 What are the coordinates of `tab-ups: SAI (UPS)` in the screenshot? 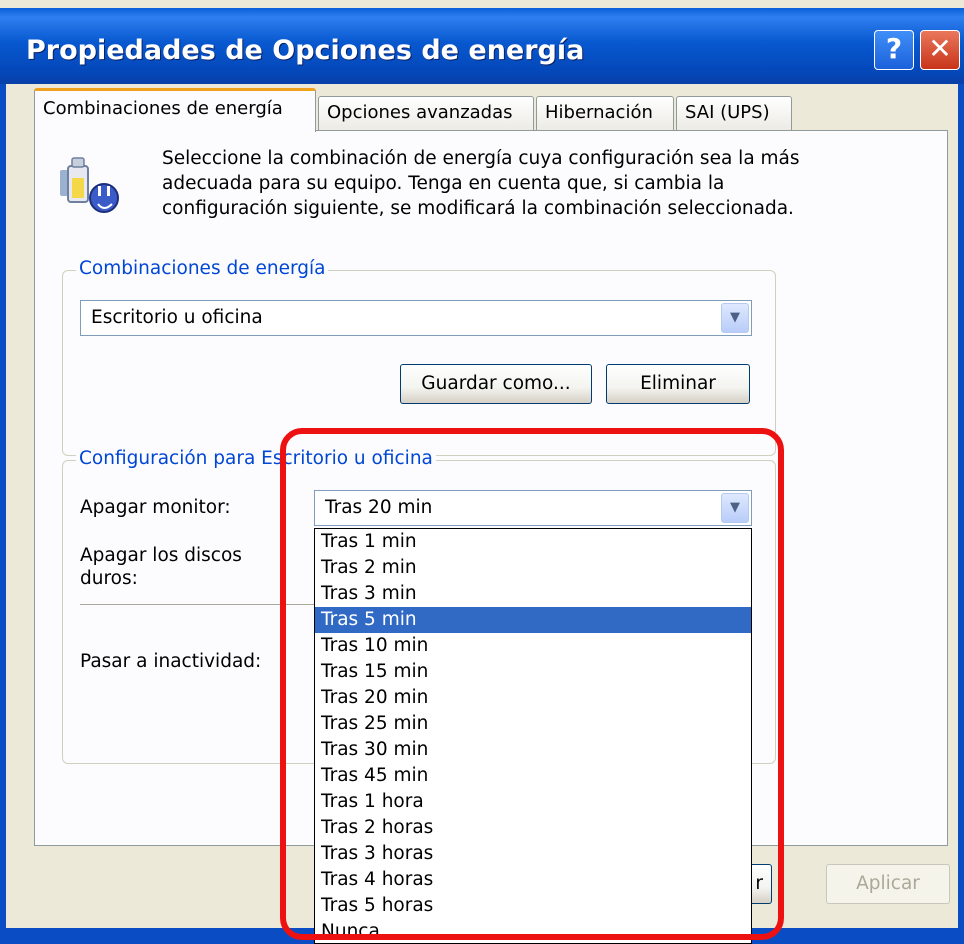 It's located at (734, 113).